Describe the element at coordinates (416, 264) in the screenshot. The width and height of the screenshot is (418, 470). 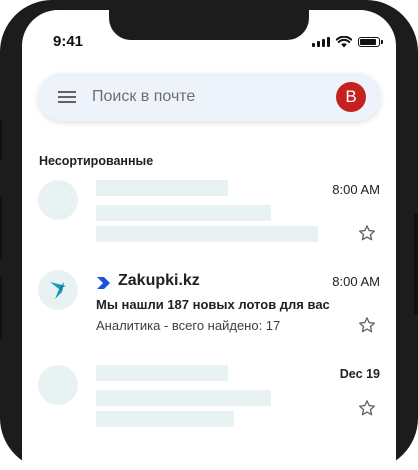
I see `phone-power-button` at that location.